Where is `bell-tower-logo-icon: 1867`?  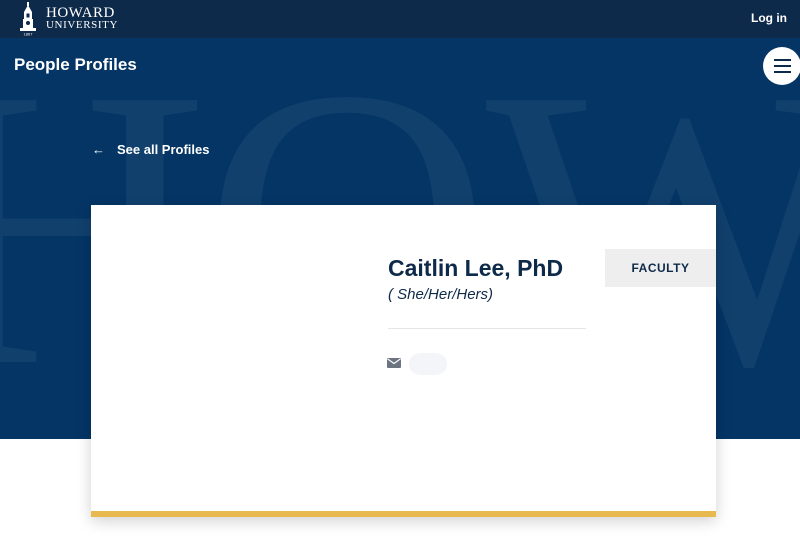
bell-tower-logo-icon: 1867 is located at coordinates (28, 19).